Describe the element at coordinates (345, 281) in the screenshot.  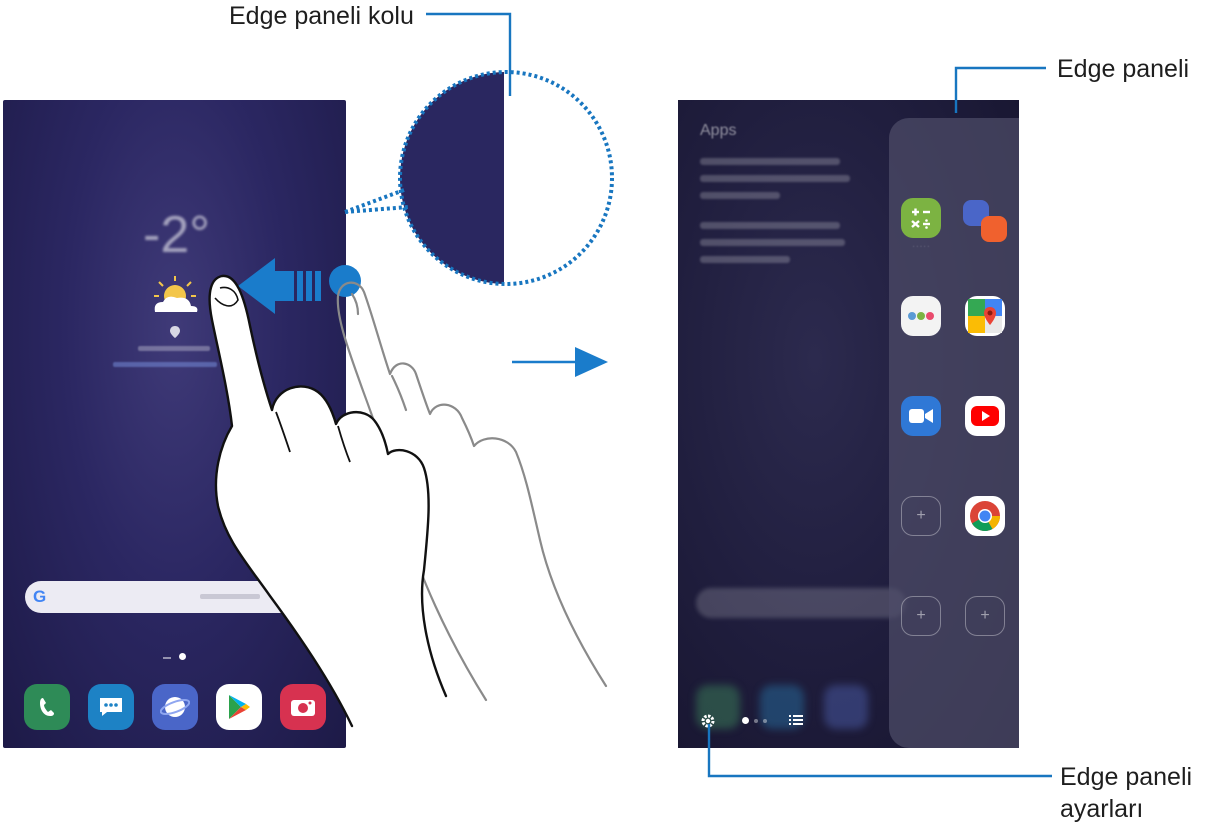
I see `touch-point` at that location.